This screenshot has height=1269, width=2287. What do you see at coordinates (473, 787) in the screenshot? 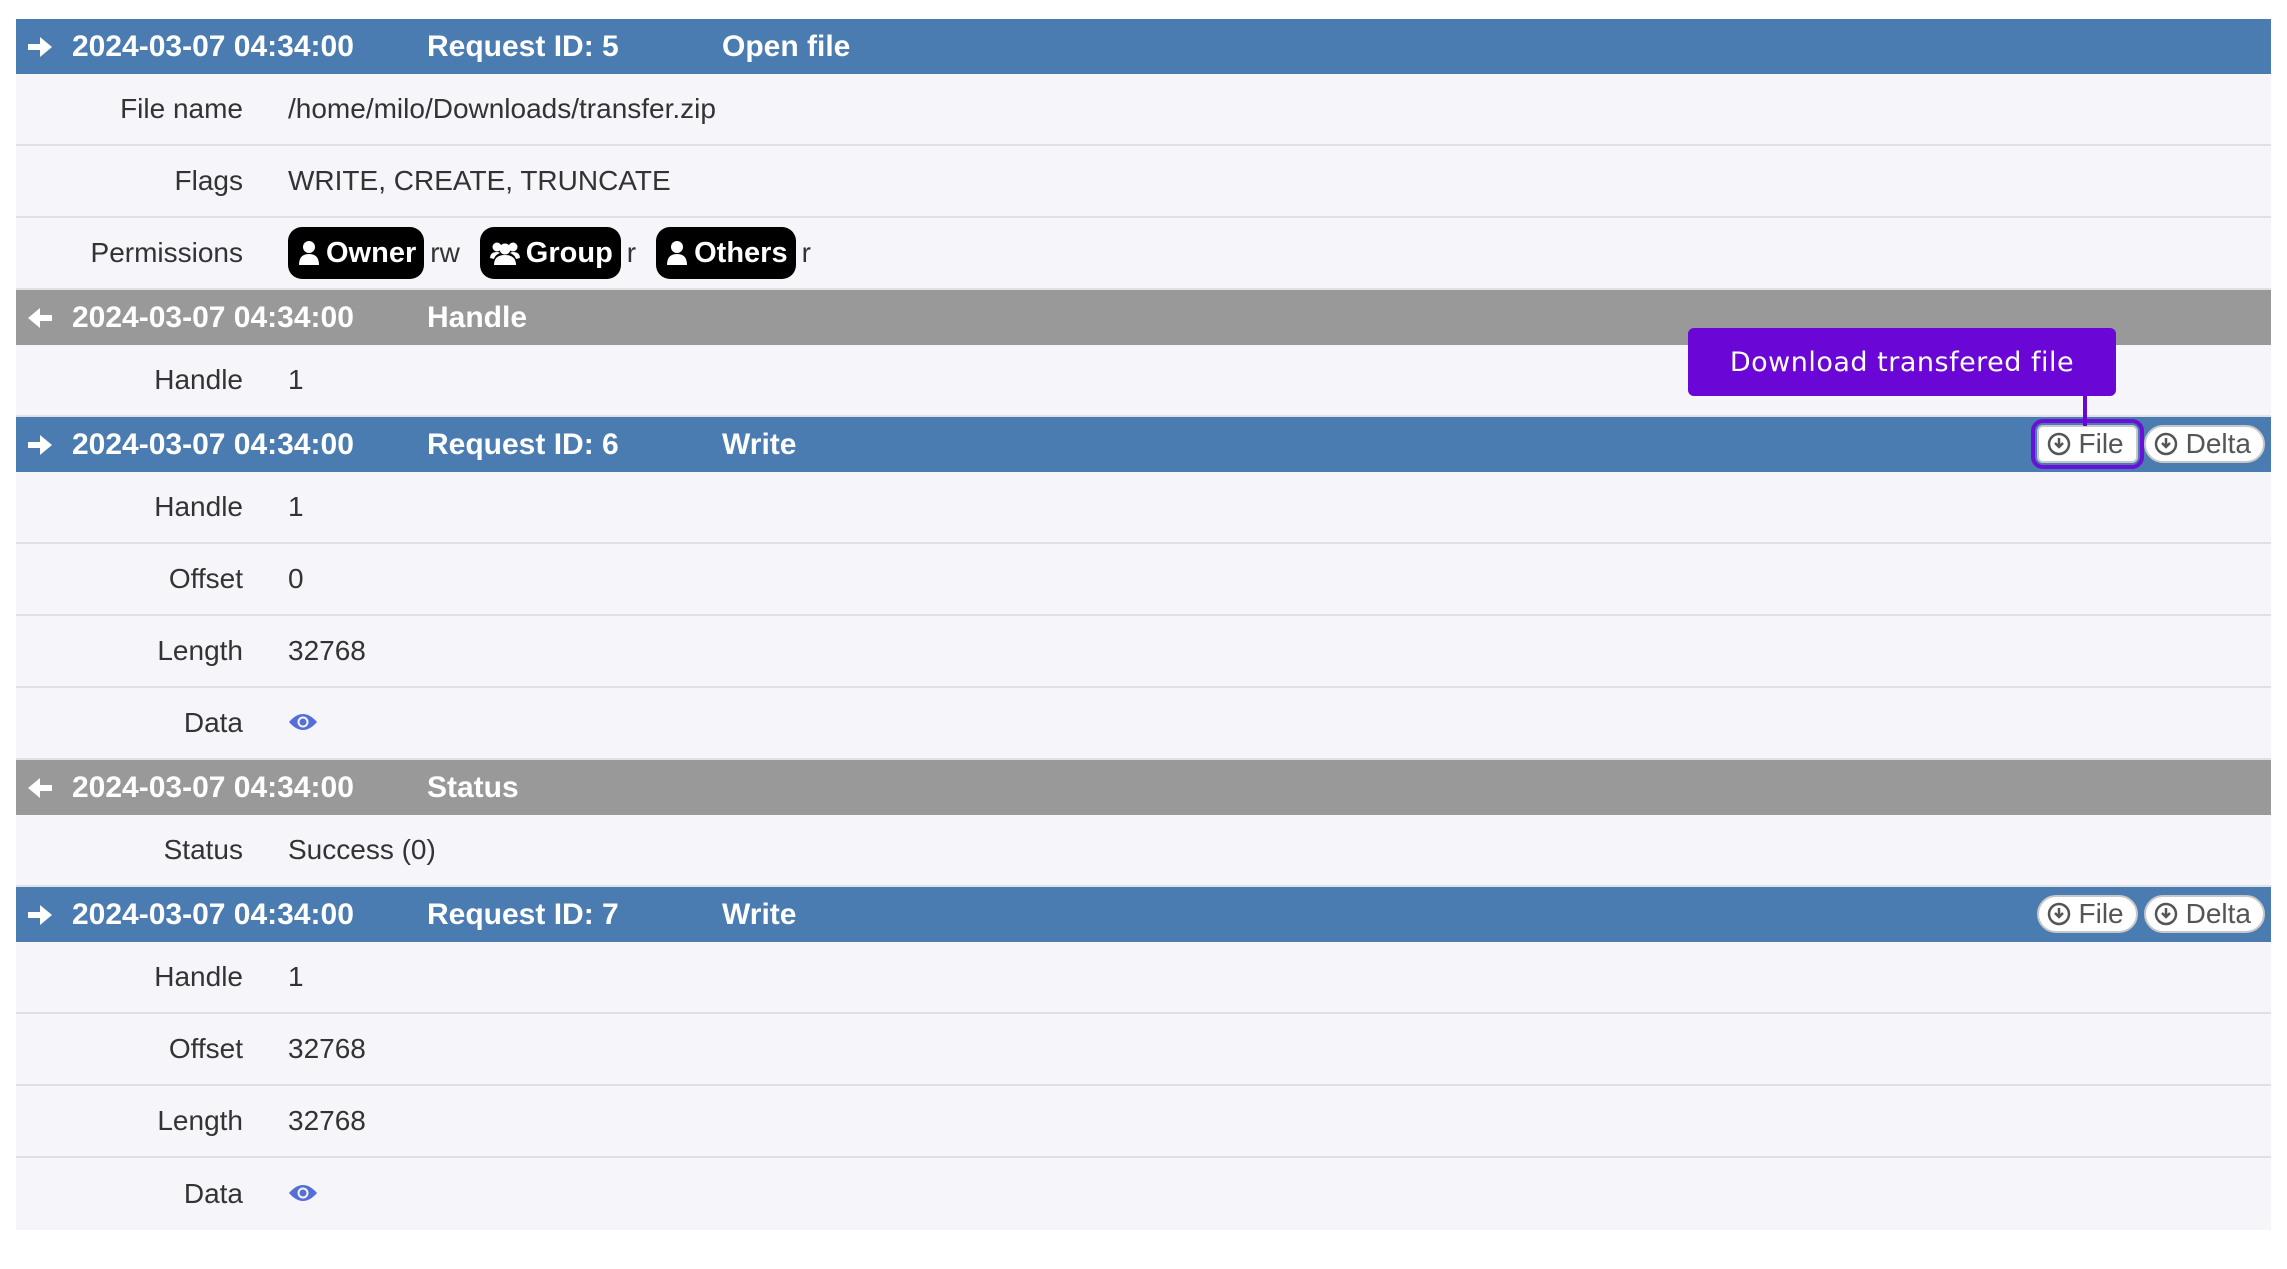
I see `operation: Status` at bounding box center [473, 787].